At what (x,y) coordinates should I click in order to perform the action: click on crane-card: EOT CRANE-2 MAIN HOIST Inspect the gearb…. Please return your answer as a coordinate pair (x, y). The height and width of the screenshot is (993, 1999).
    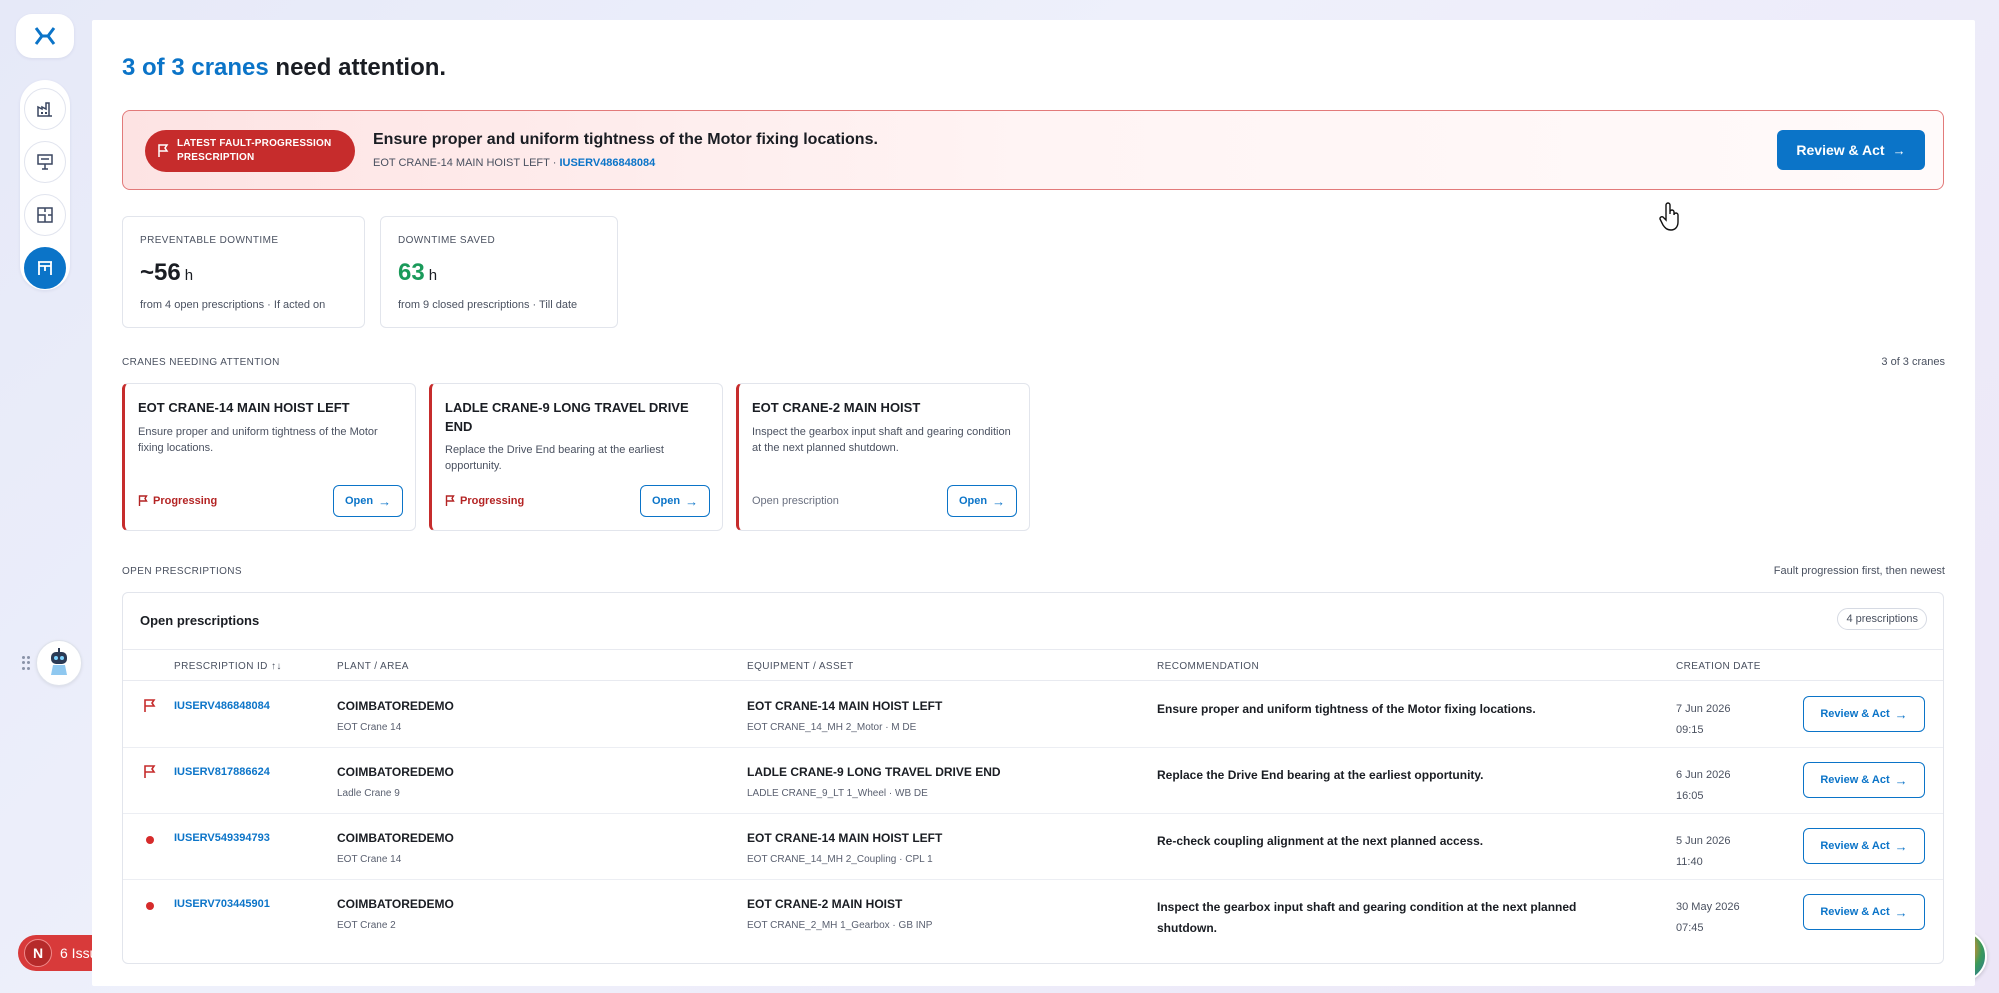
    Looking at the image, I should click on (883, 457).